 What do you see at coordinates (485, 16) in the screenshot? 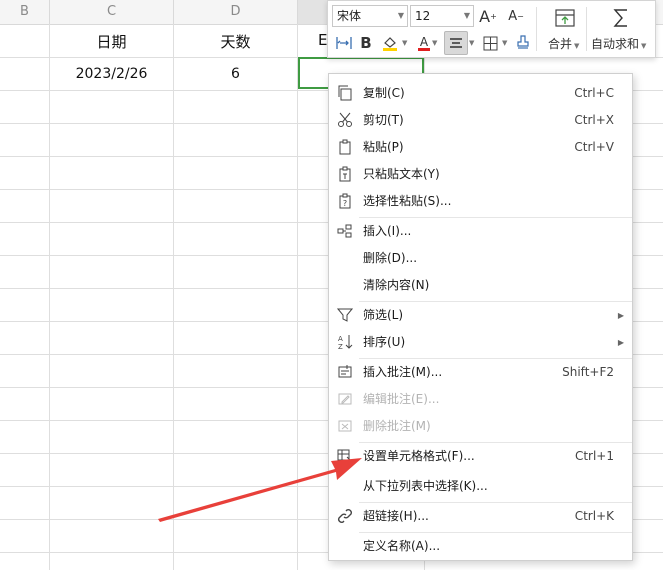
I see `increase-font-icon: A` at bounding box center [485, 16].